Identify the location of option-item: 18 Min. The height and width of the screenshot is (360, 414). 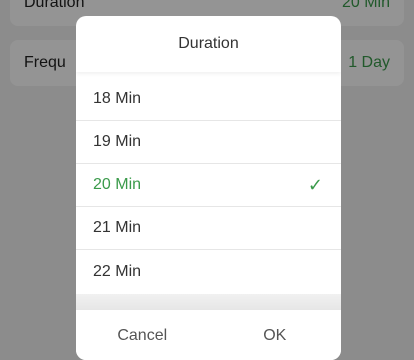
(208, 99).